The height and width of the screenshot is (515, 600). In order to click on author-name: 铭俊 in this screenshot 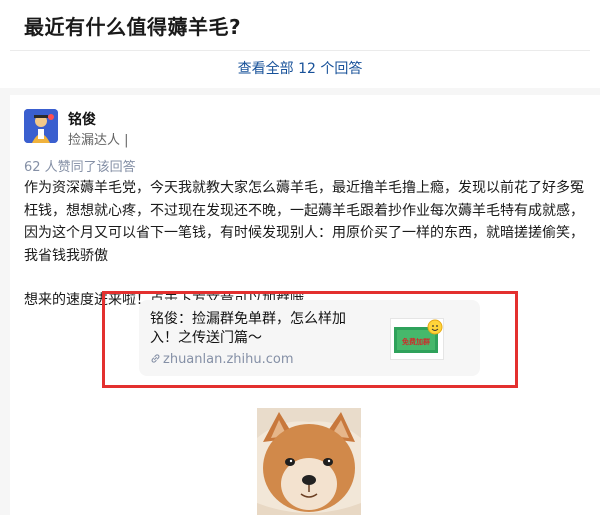, I will do `click(82, 119)`.